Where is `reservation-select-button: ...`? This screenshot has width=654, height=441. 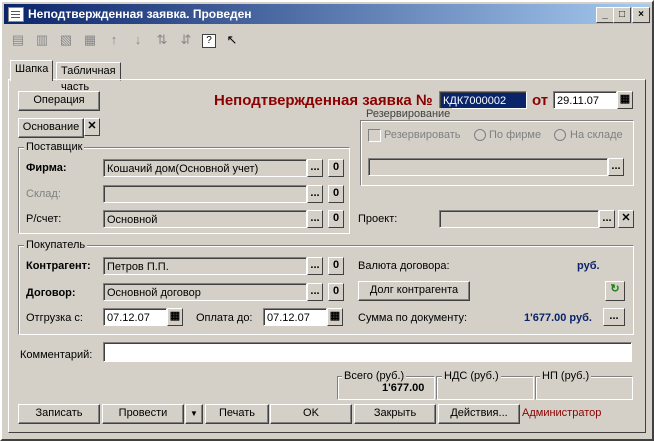
reservation-select-button: ... is located at coordinates (616, 167).